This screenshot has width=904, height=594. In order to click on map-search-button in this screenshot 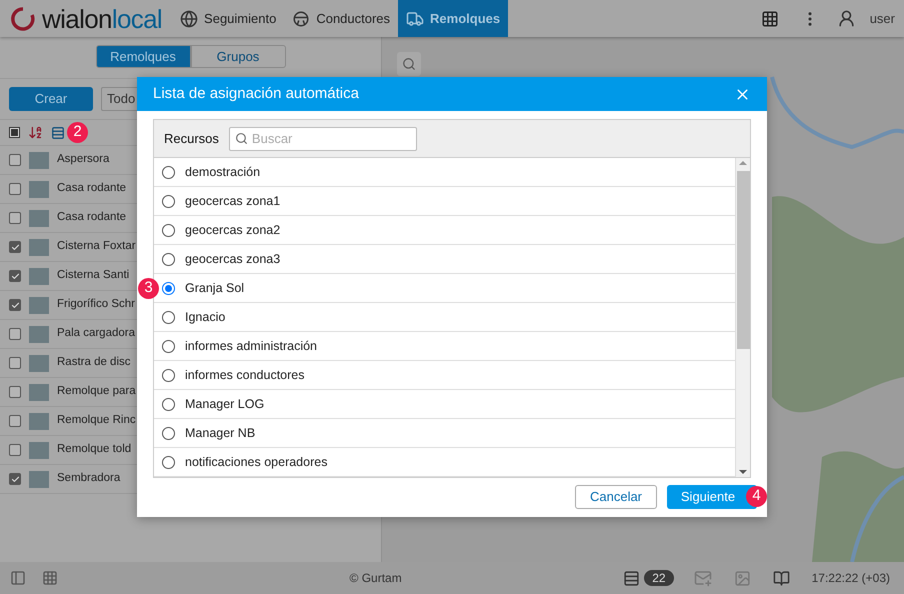, I will do `click(409, 64)`.